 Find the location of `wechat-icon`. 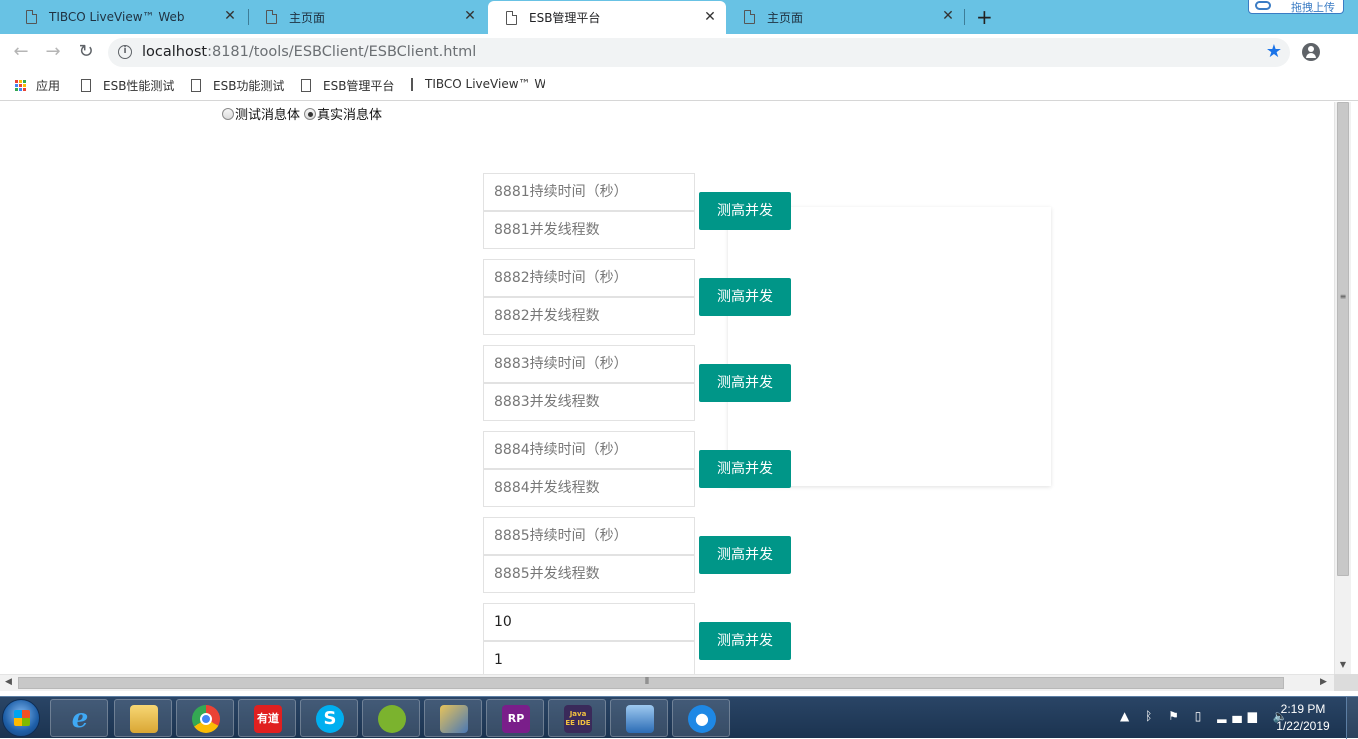

wechat-icon is located at coordinates (392, 719).